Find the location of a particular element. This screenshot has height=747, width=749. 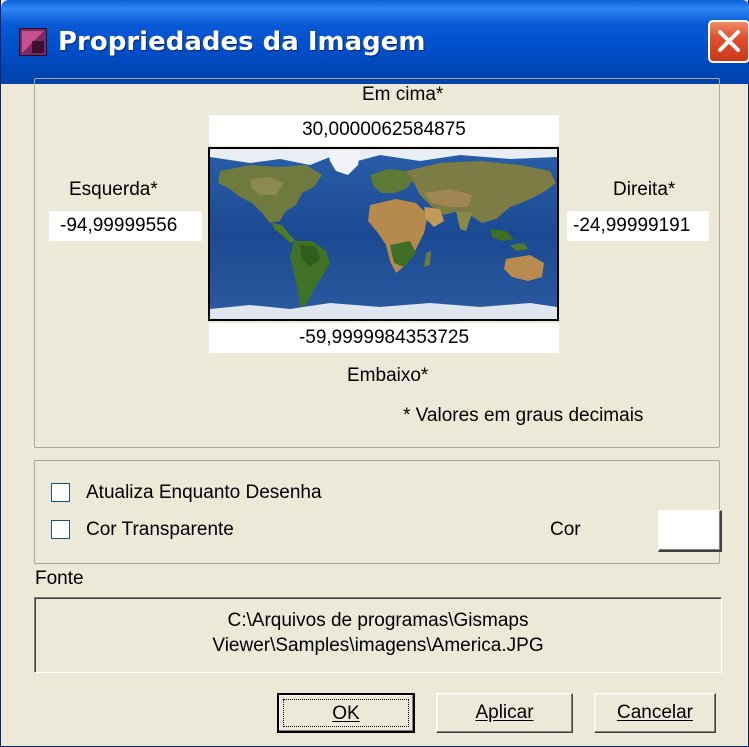

left-label: Esquerda* is located at coordinates (113, 189).